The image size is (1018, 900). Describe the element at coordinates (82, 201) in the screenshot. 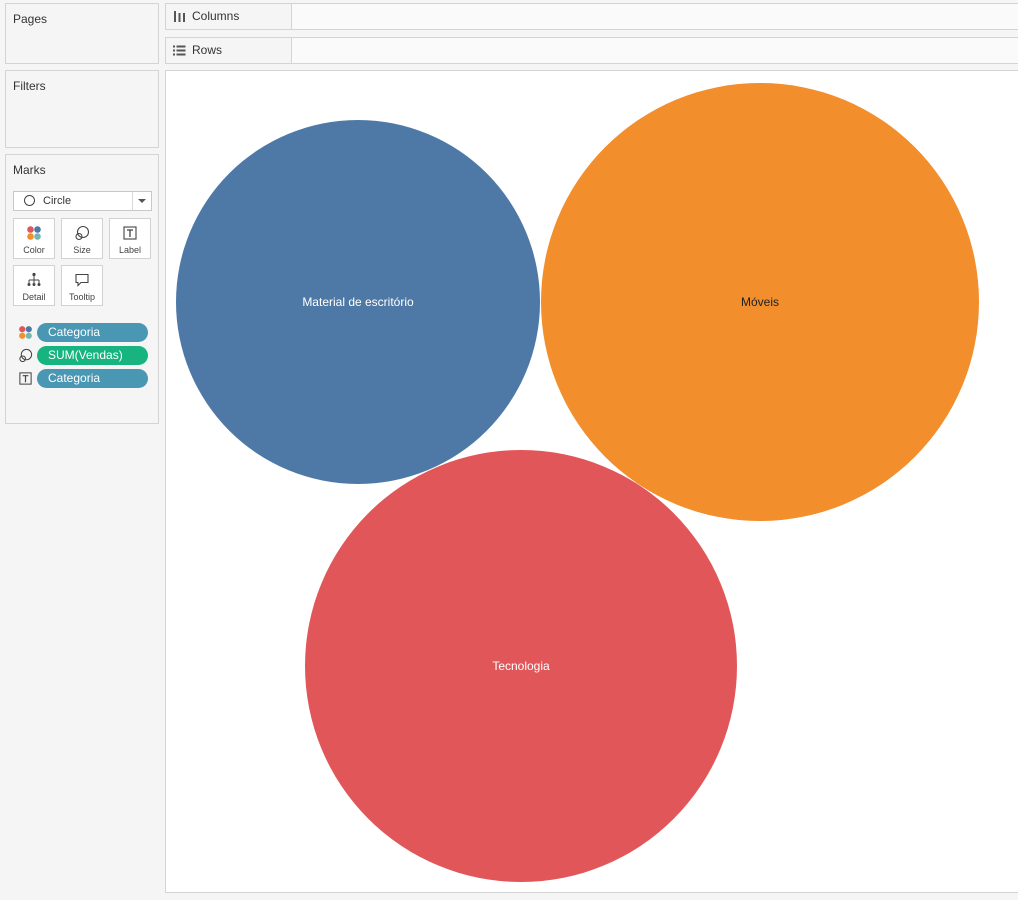

I see `mark-type-dropdown: Circle` at that location.